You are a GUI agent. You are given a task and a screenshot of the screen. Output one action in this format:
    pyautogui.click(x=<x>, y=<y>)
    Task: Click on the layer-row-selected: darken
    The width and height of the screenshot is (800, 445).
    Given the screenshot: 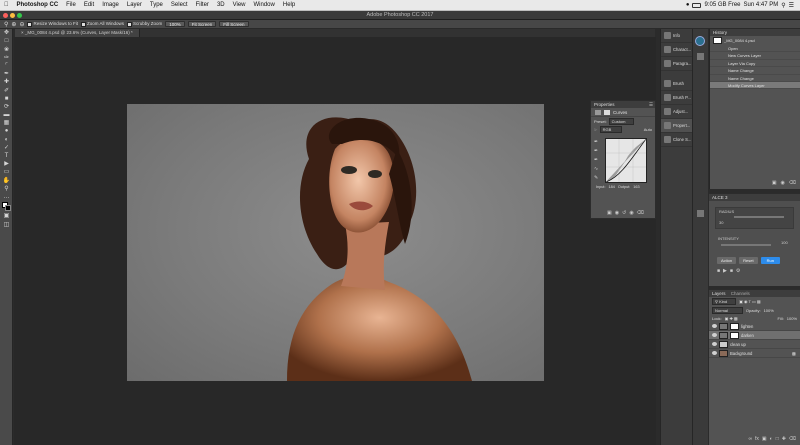 What is the action you would take?
    pyautogui.click(x=754, y=335)
    